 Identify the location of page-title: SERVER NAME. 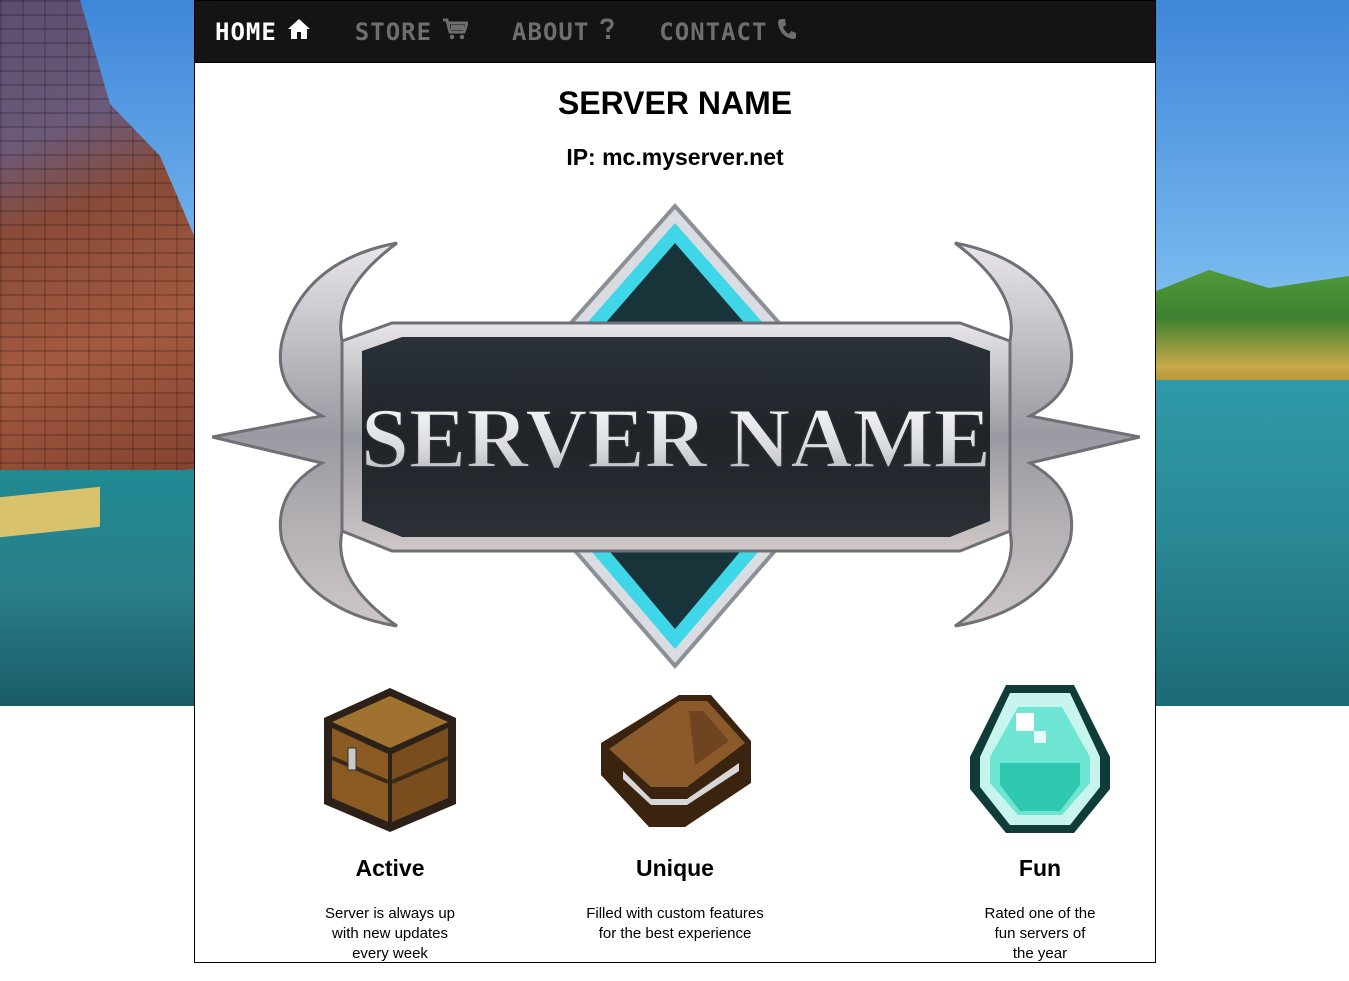
(675, 103).